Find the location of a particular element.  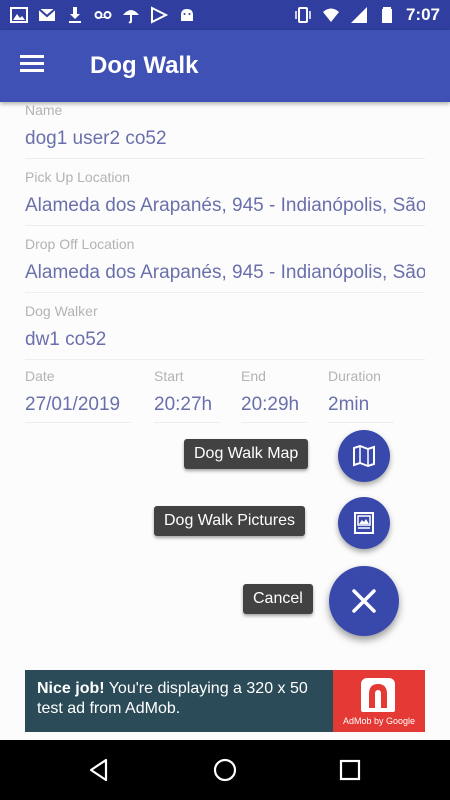

dog-walk-pictures-button is located at coordinates (364, 523).